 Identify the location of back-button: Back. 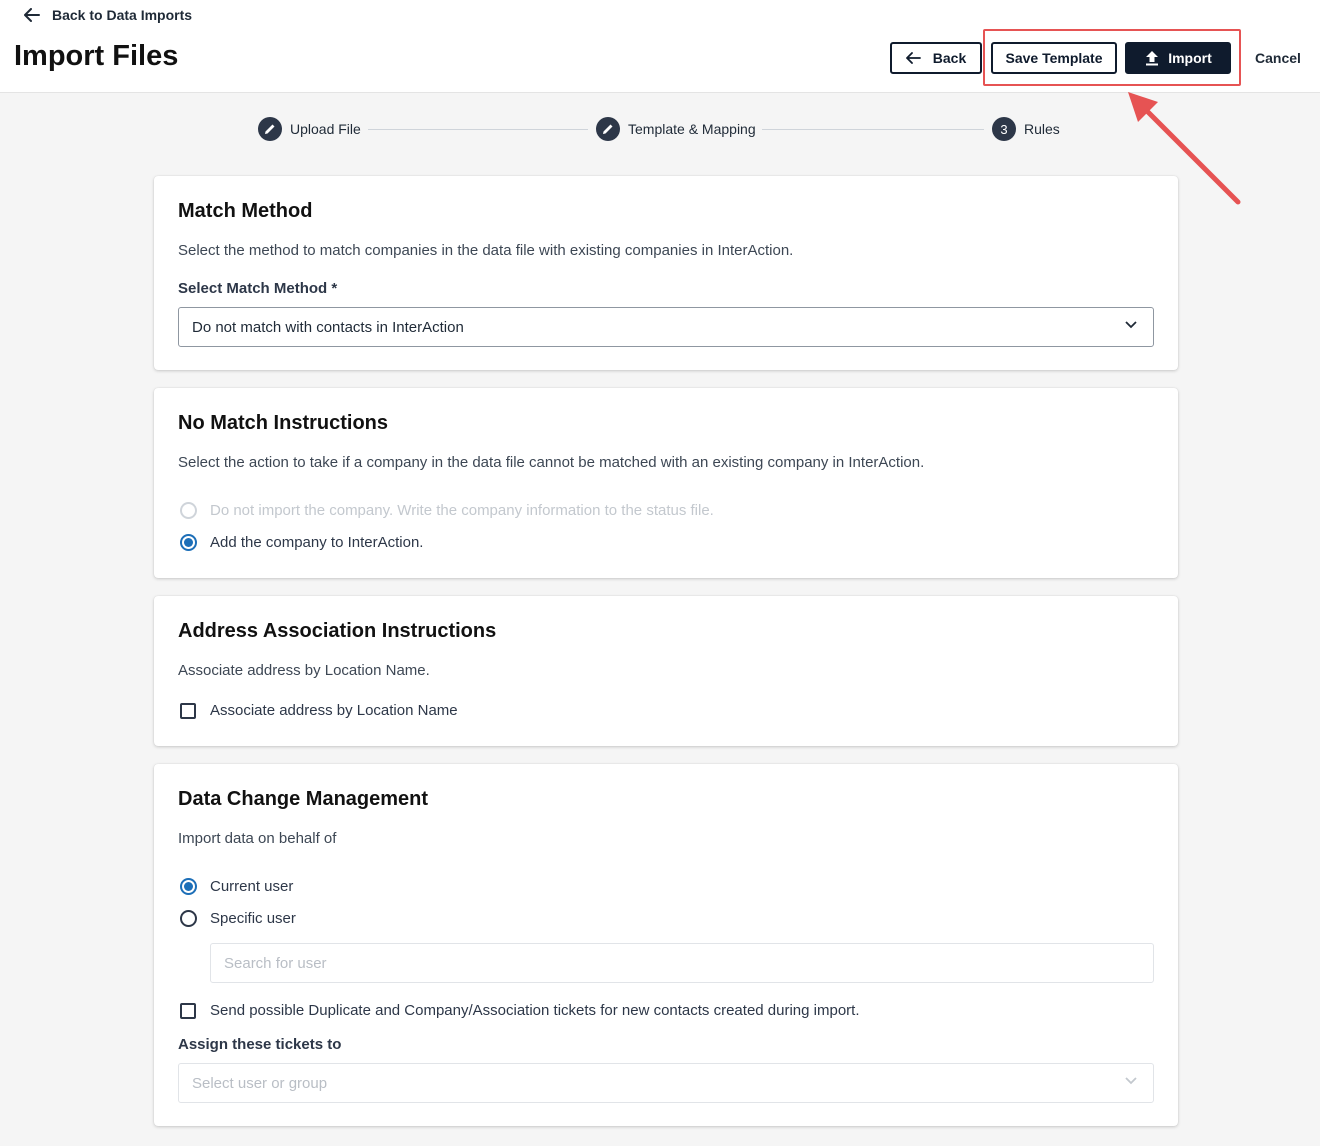
(936, 58).